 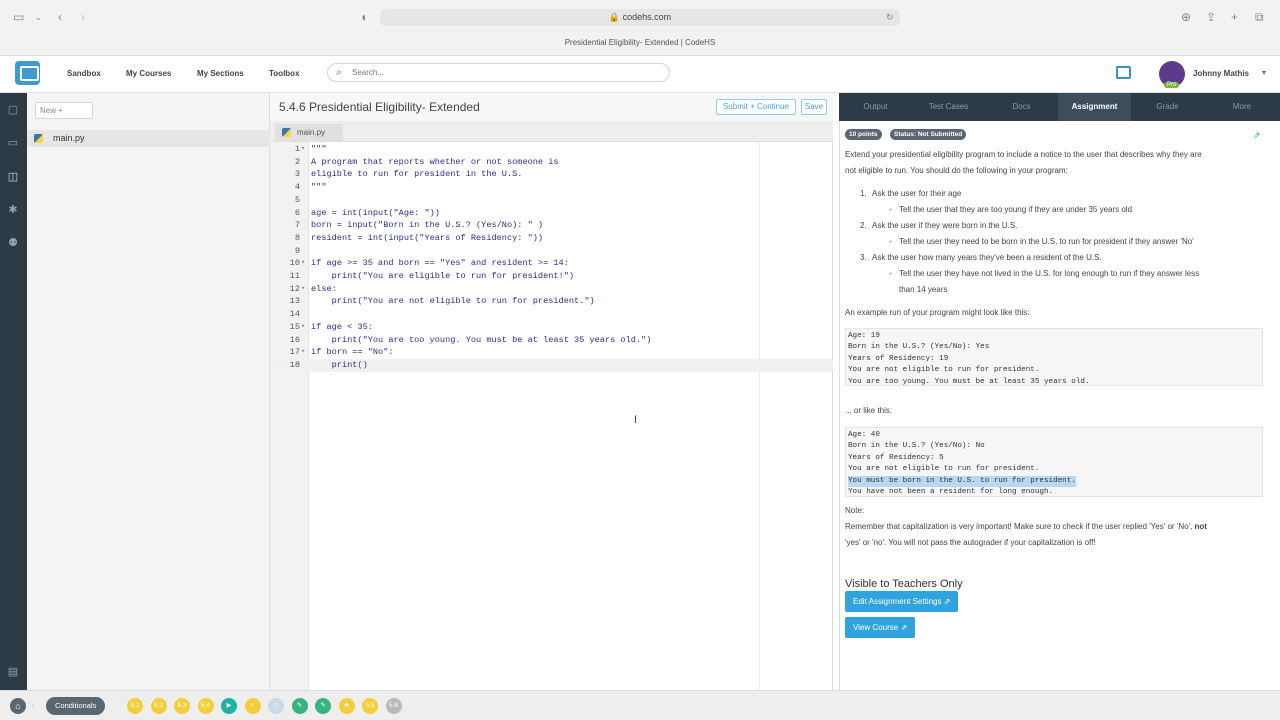 What do you see at coordinates (551, 327) in the screenshot?
I see `code-line: 15 ▾ if age < 35:` at bounding box center [551, 327].